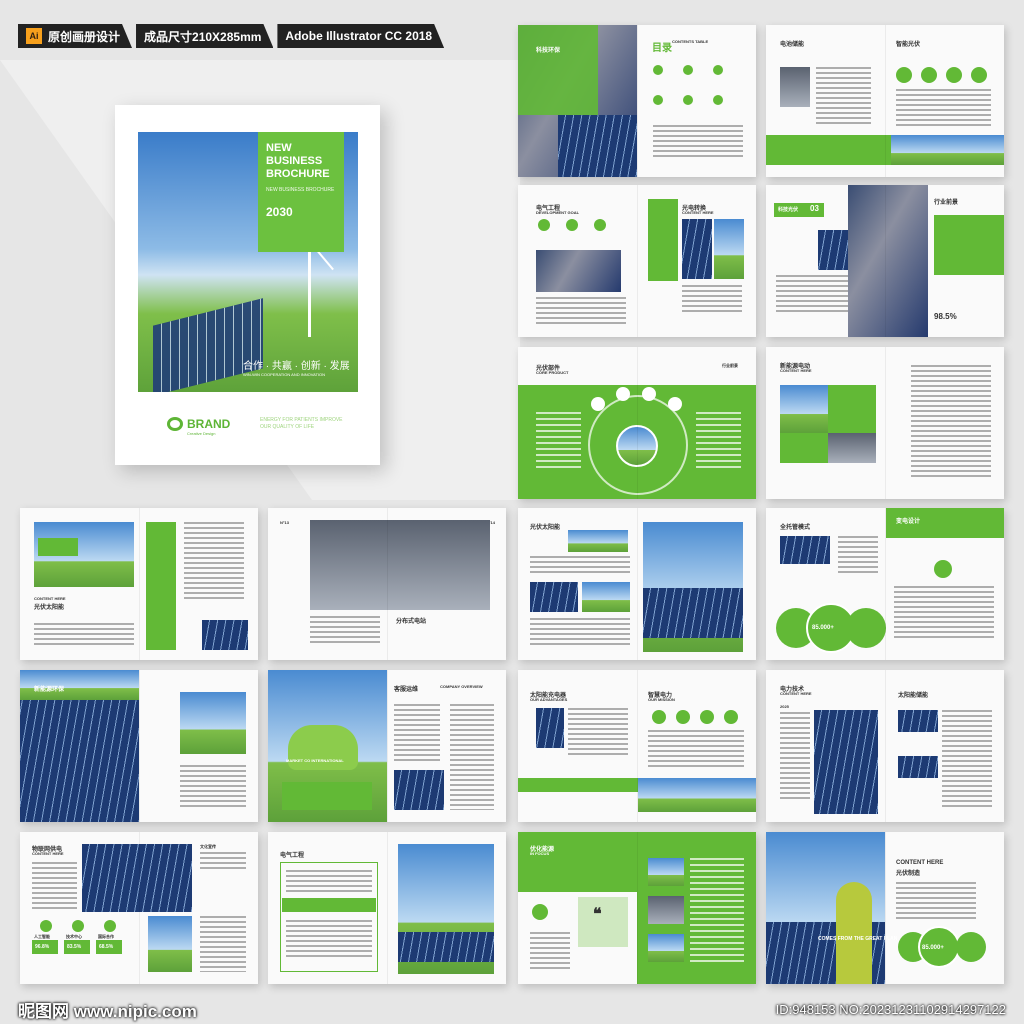 The height and width of the screenshot is (1024, 1024). What do you see at coordinates (945, 316) in the screenshot?
I see `stat-value: 98.5%` at bounding box center [945, 316].